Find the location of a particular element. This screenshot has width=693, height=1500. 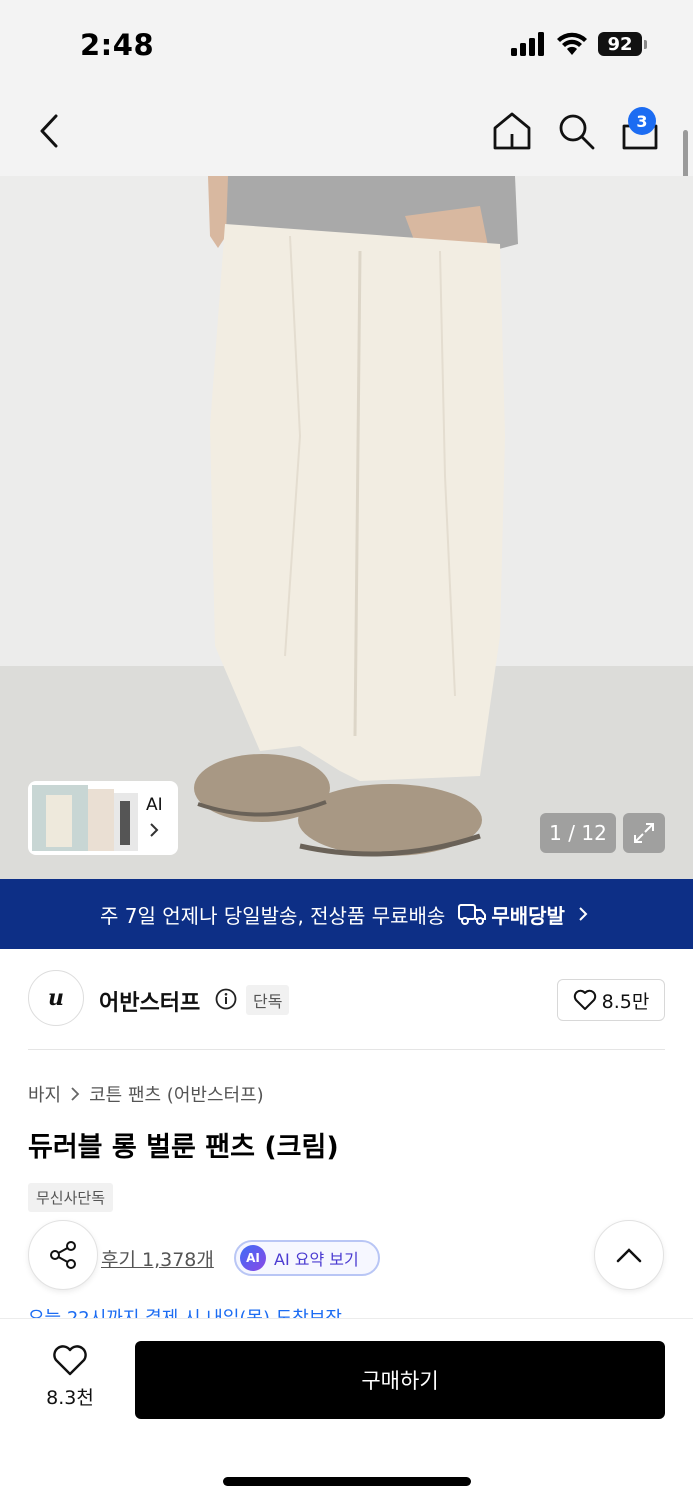

delivery-banner: 주 7일 언제나 당일발송, 전상품 무료배송 무배당발 is located at coordinates (346, 914).